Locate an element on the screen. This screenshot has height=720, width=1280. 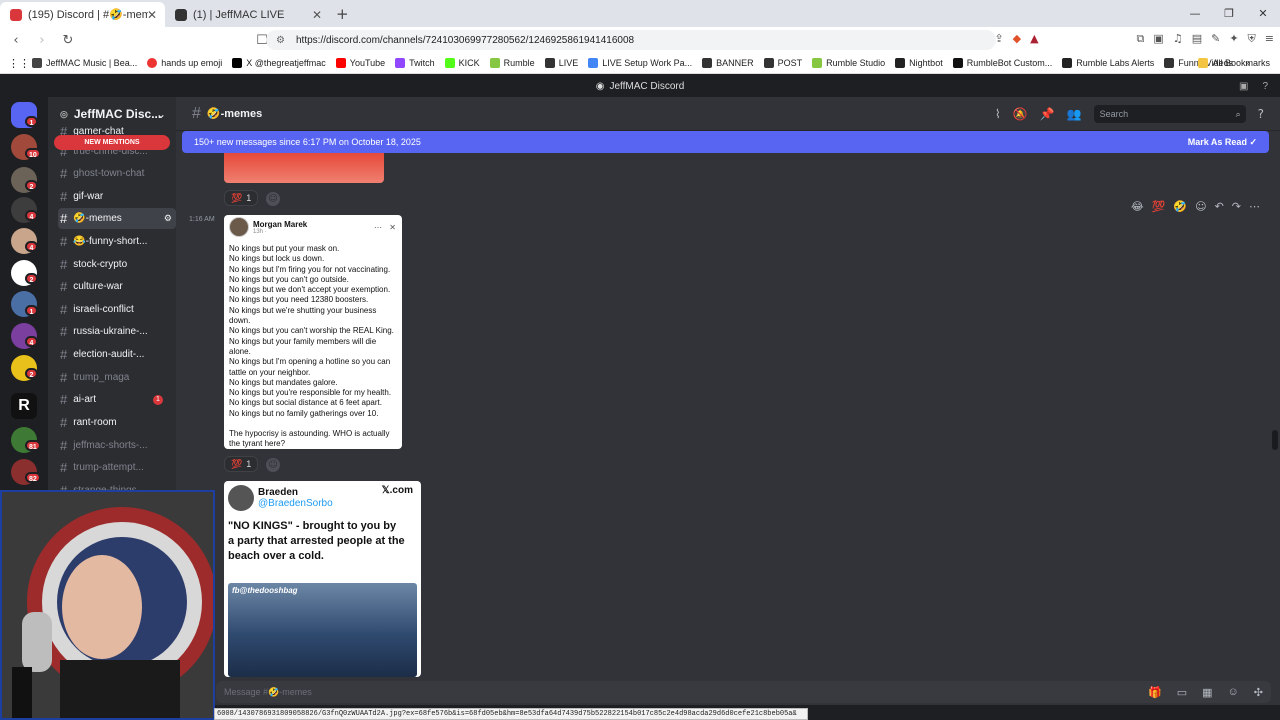
notifications-icon: 🔕 is located at coordinates (1020, 114).